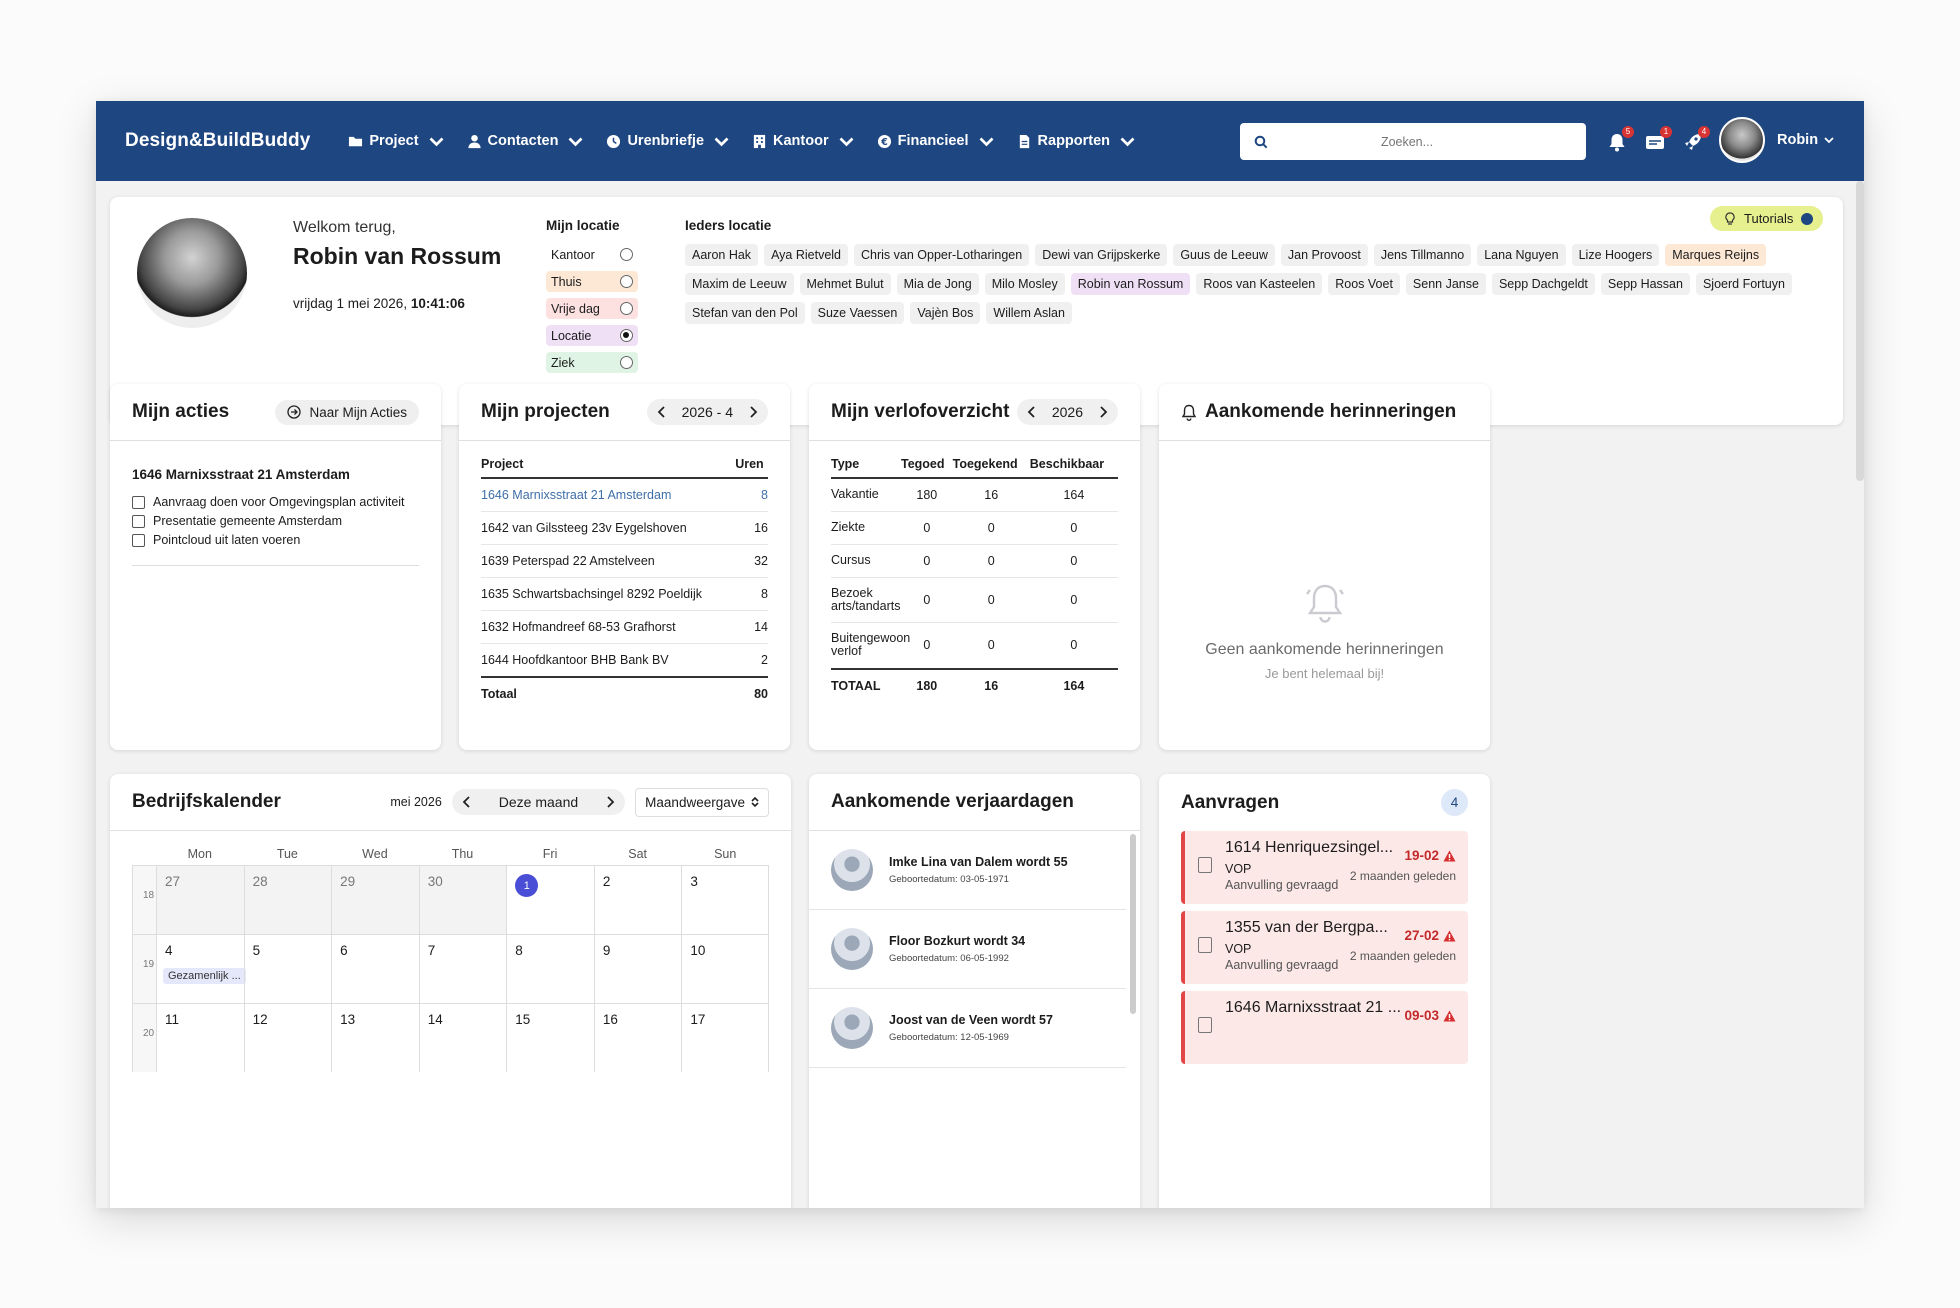 This screenshot has width=1960, height=1308. I want to click on team-member-chip: Willem Aslan, so click(1029, 313).